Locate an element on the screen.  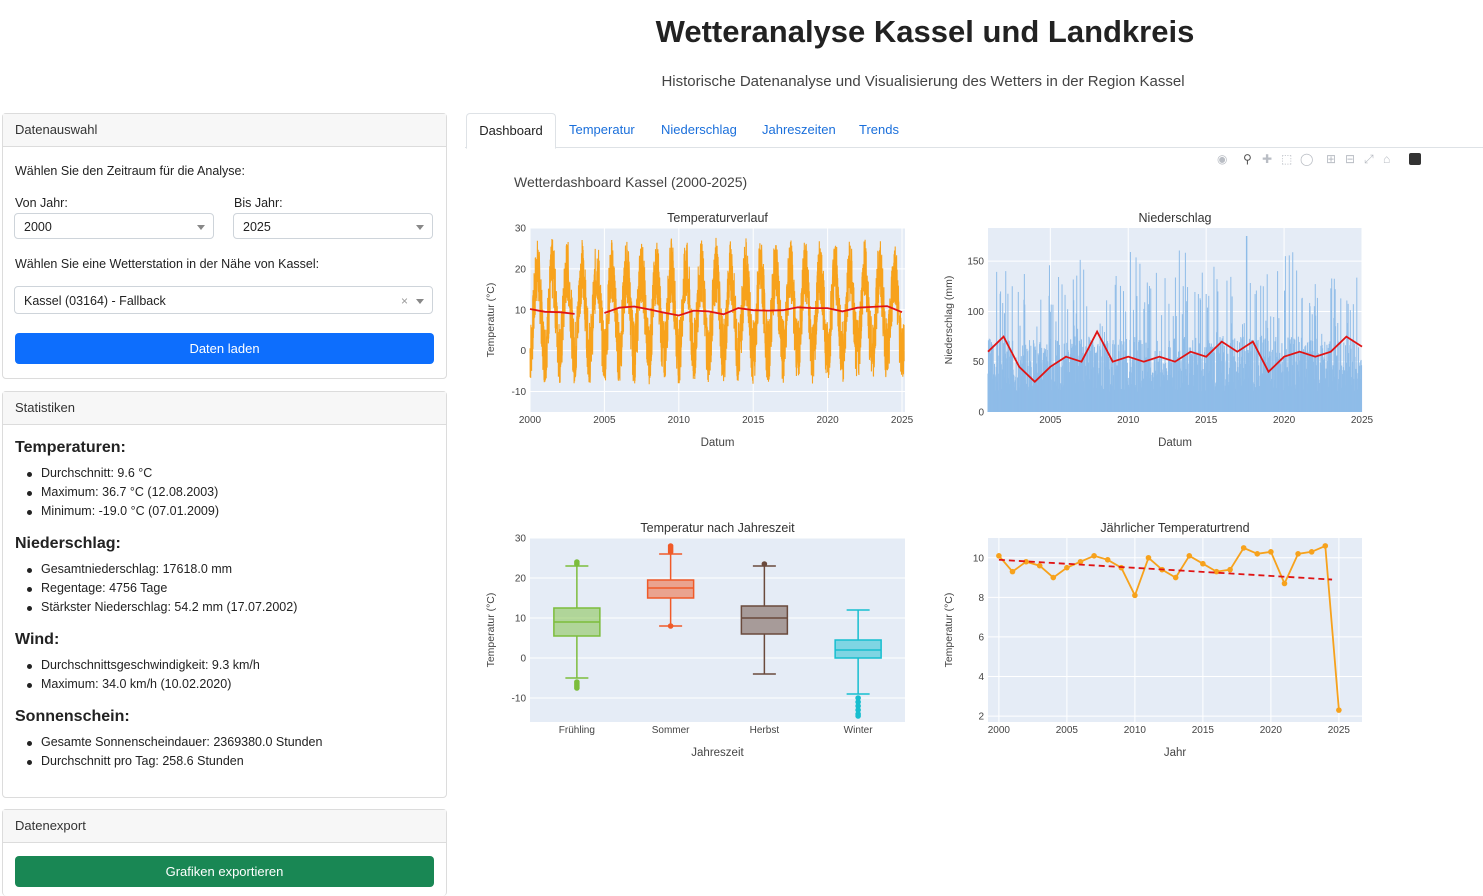
export-charts-button: Grafiken exportieren is located at coordinates (224, 871).